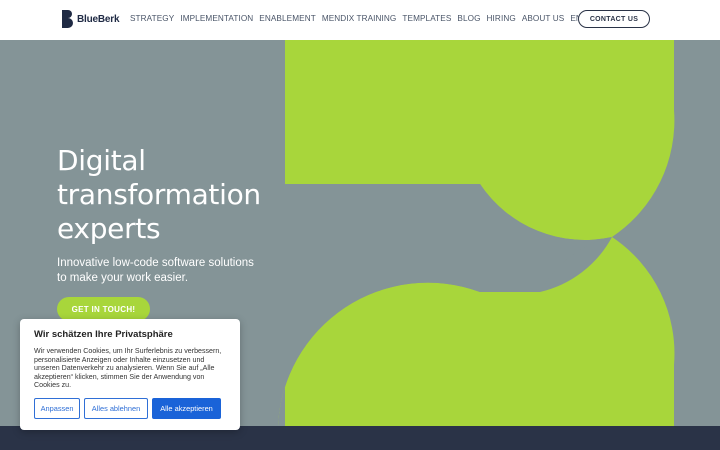  I want to click on nav-templates: TEMPLATES, so click(426, 18).